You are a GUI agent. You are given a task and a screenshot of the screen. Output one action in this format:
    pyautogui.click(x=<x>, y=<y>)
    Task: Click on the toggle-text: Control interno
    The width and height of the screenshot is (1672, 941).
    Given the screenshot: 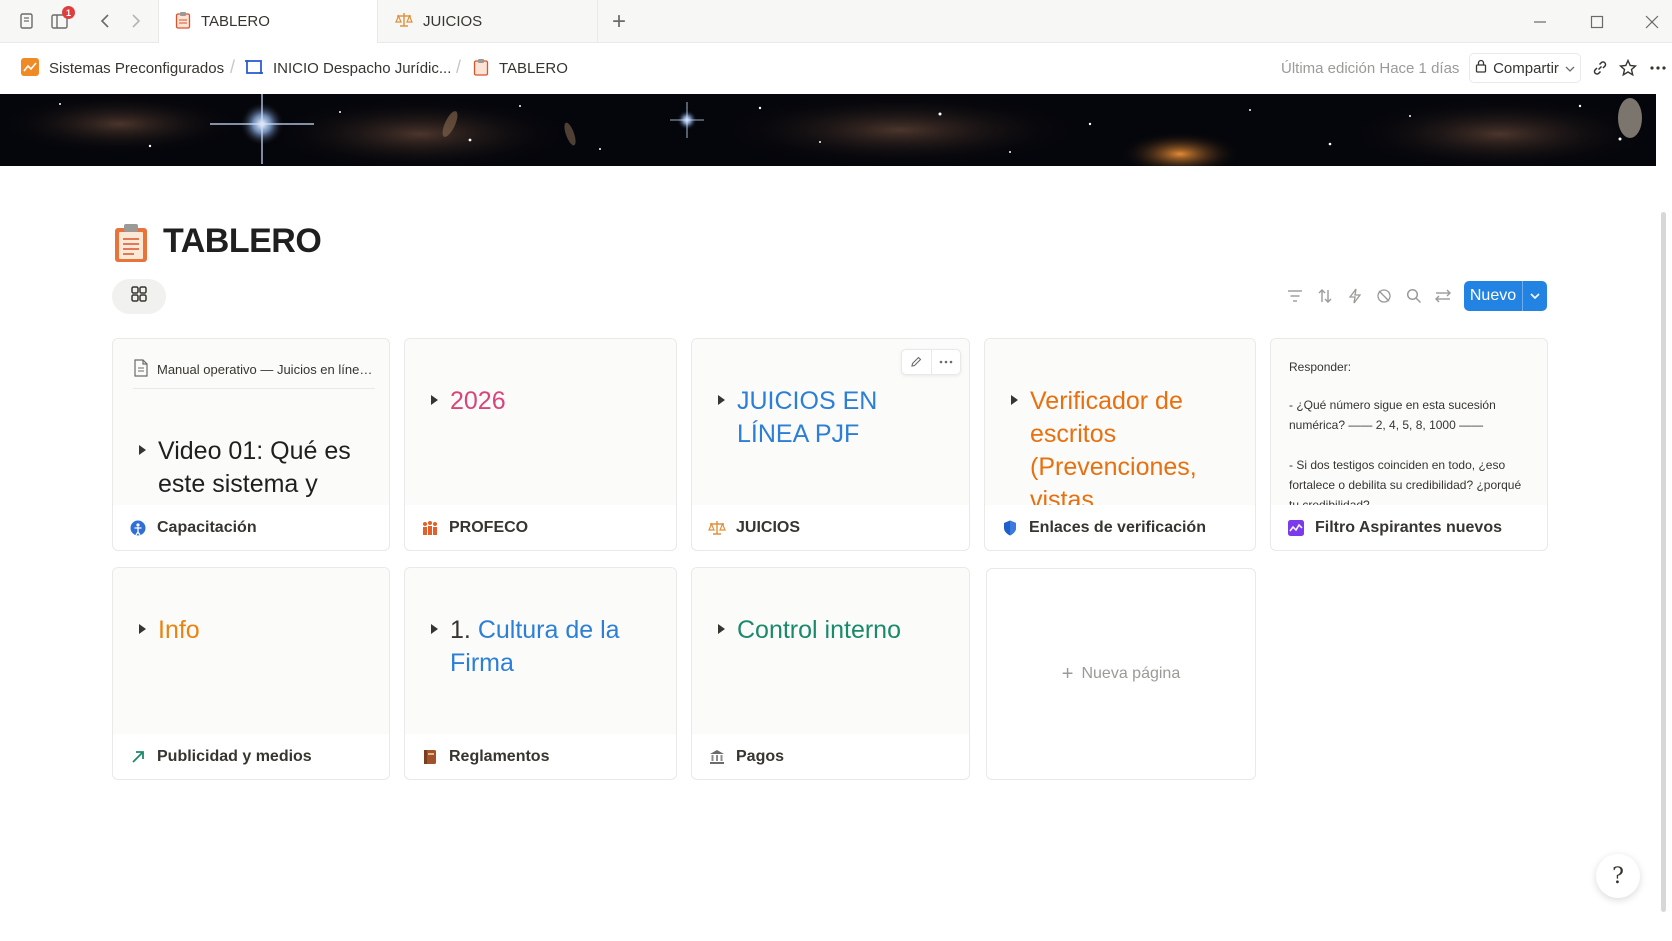 What is the action you would take?
    pyautogui.click(x=819, y=630)
    